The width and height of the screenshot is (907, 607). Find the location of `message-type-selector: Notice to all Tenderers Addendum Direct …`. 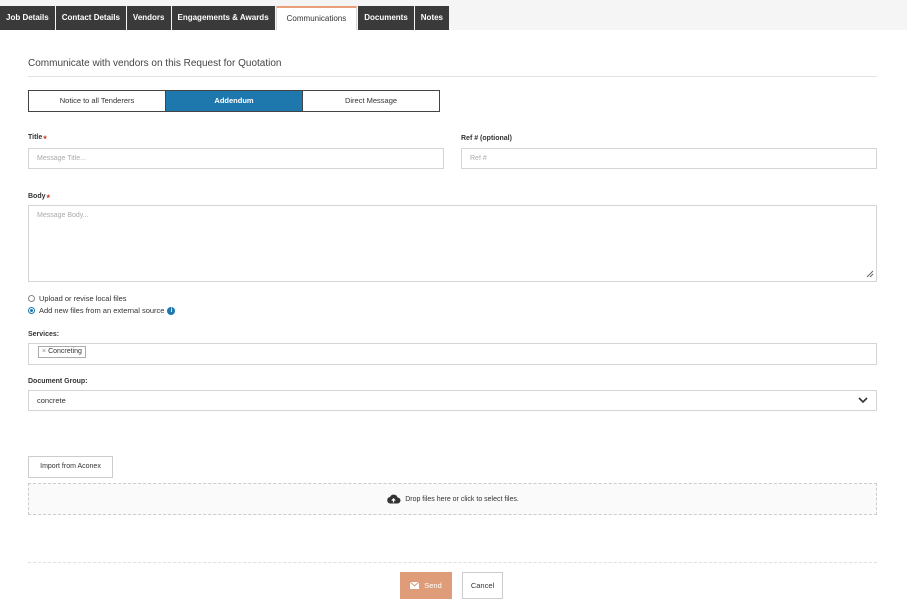

message-type-selector: Notice to all Tenderers Addendum Direct … is located at coordinates (234, 101).